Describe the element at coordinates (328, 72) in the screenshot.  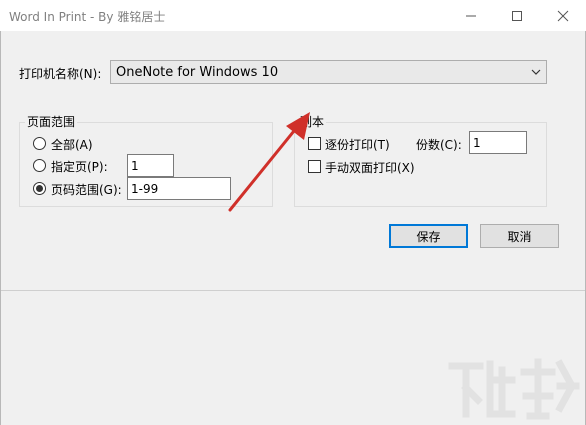
I see `printer-select: OneNote for Windows 10` at that location.